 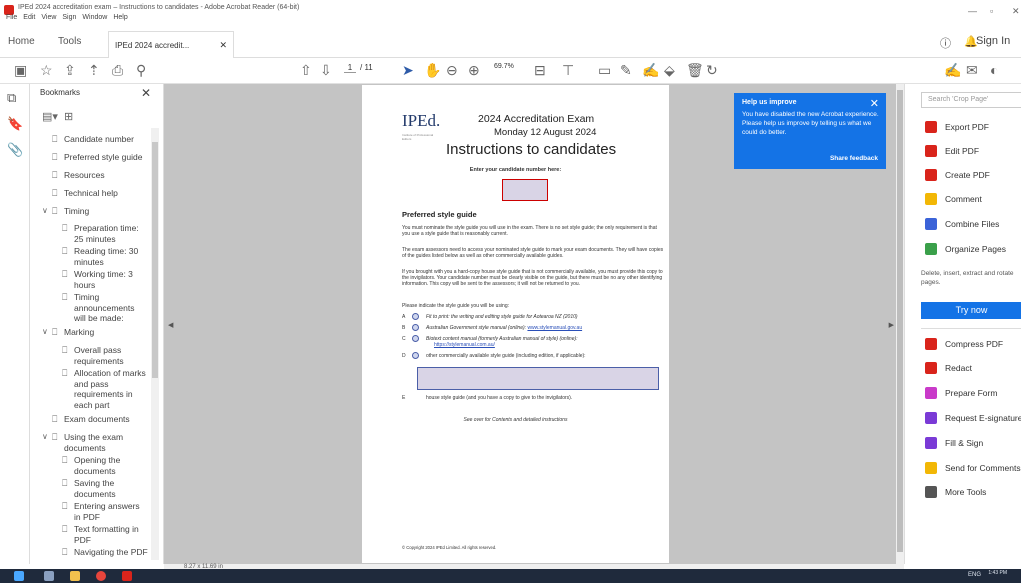 What do you see at coordinates (971, 100) in the screenshot?
I see `tools-search-input: Search 'Crop Page'` at bounding box center [971, 100].